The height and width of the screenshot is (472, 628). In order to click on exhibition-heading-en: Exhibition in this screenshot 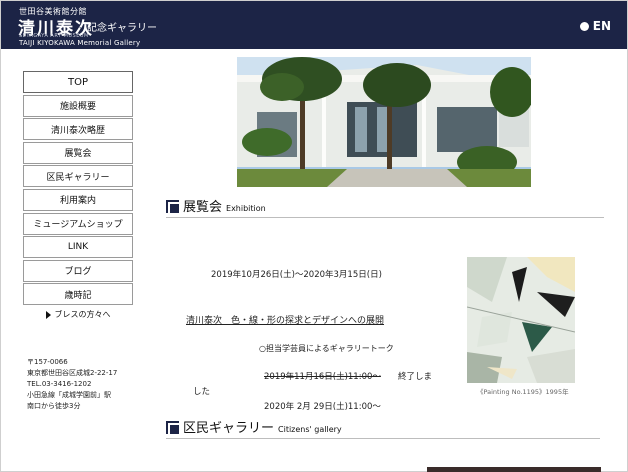, I will do `click(246, 208)`.